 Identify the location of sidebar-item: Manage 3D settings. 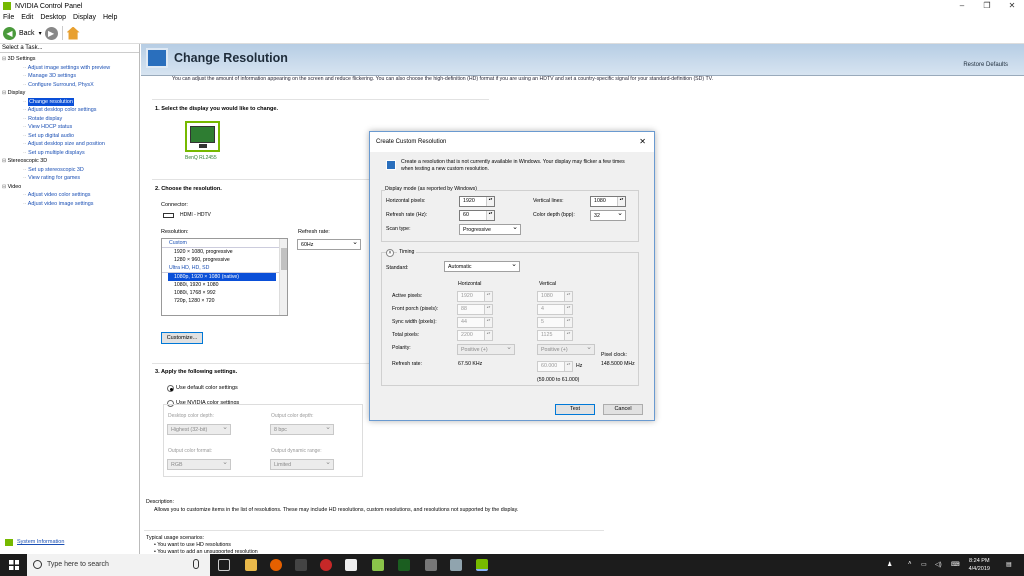
(69, 76).